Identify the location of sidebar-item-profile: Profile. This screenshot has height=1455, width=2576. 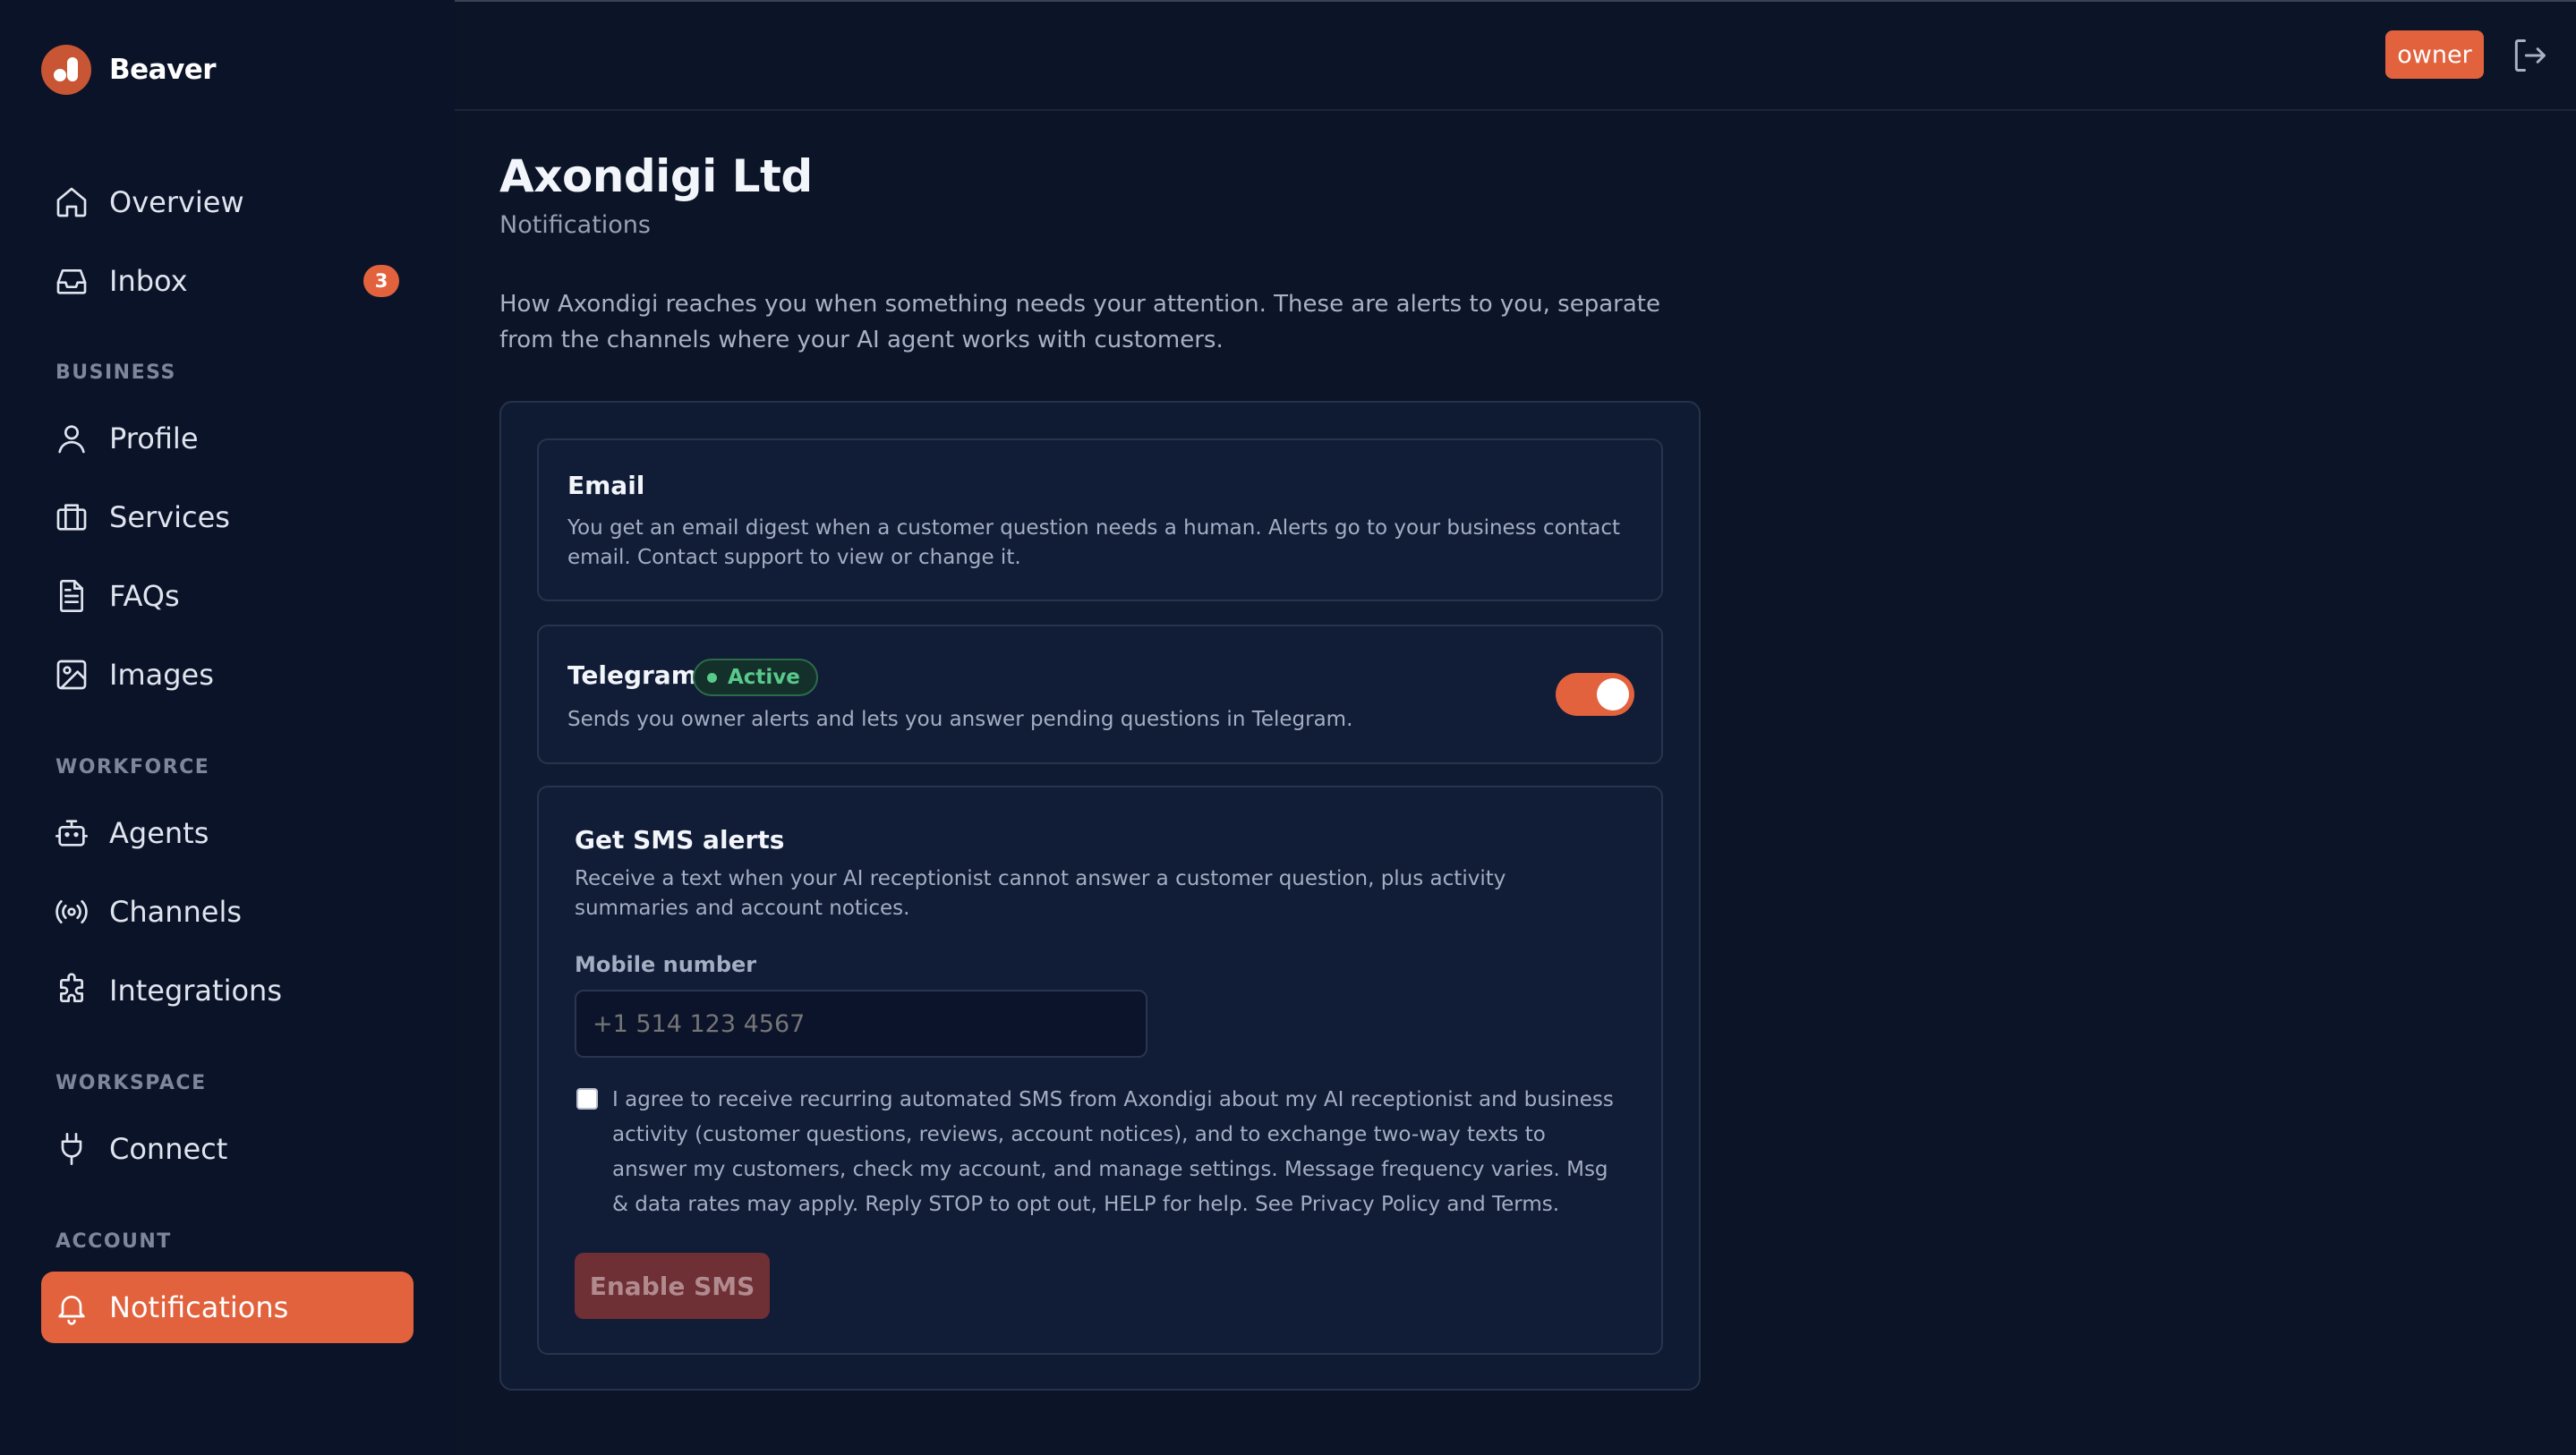
(227, 438).